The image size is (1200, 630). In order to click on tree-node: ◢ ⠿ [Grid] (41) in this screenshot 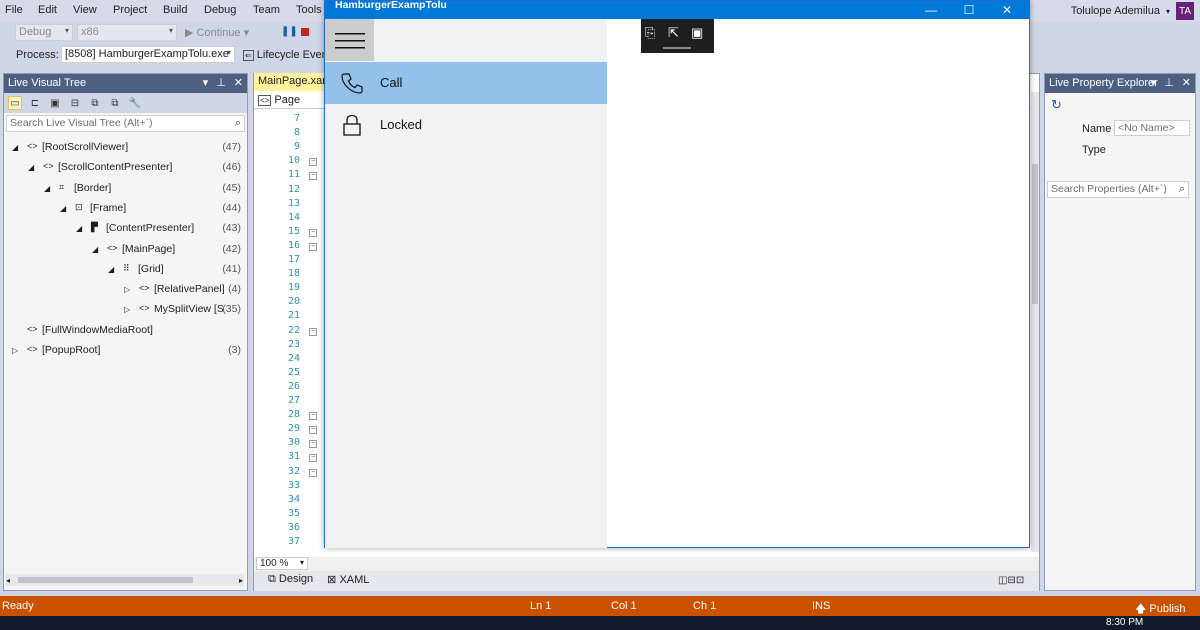, I will do `click(125, 269)`.